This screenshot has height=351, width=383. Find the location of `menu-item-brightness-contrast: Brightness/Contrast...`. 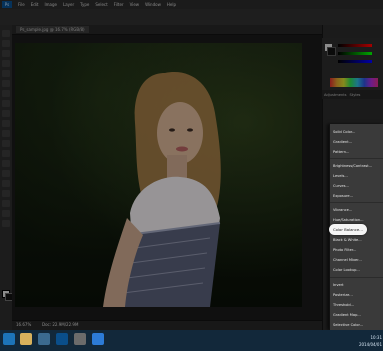

menu-item-brightness-contrast: Brightness/Contrast... is located at coordinates (358, 166).